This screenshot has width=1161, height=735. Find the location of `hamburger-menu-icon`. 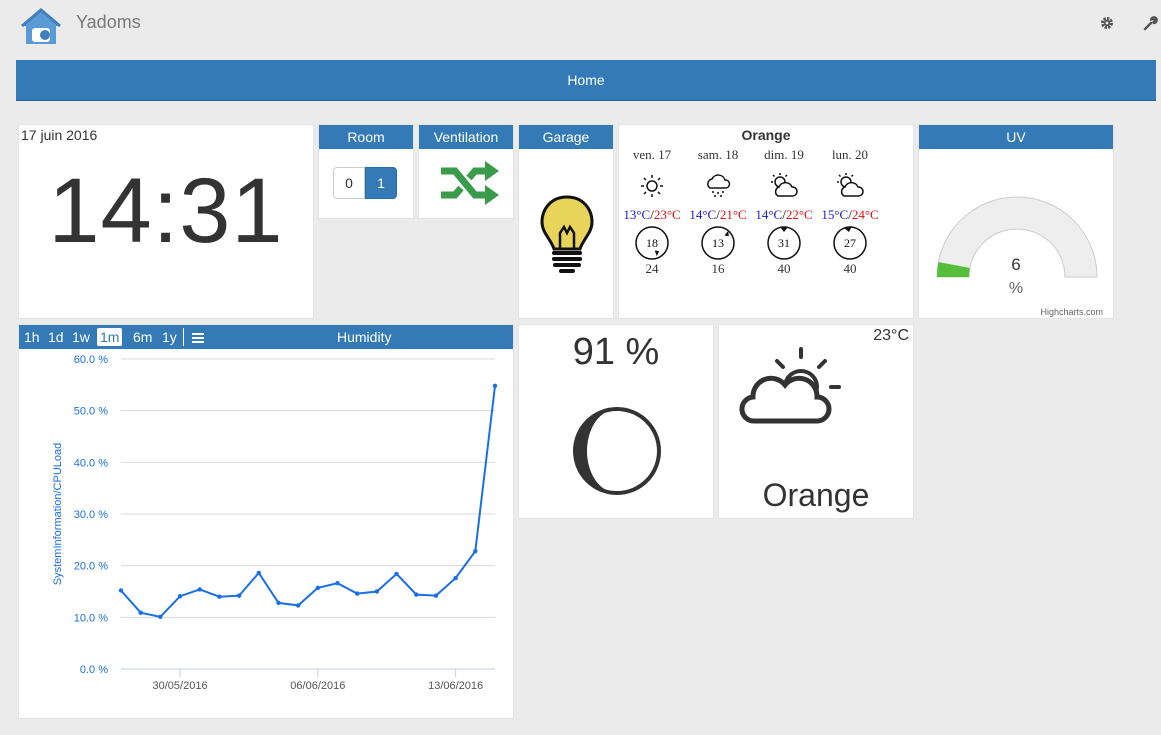

hamburger-menu-icon is located at coordinates (198, 340).